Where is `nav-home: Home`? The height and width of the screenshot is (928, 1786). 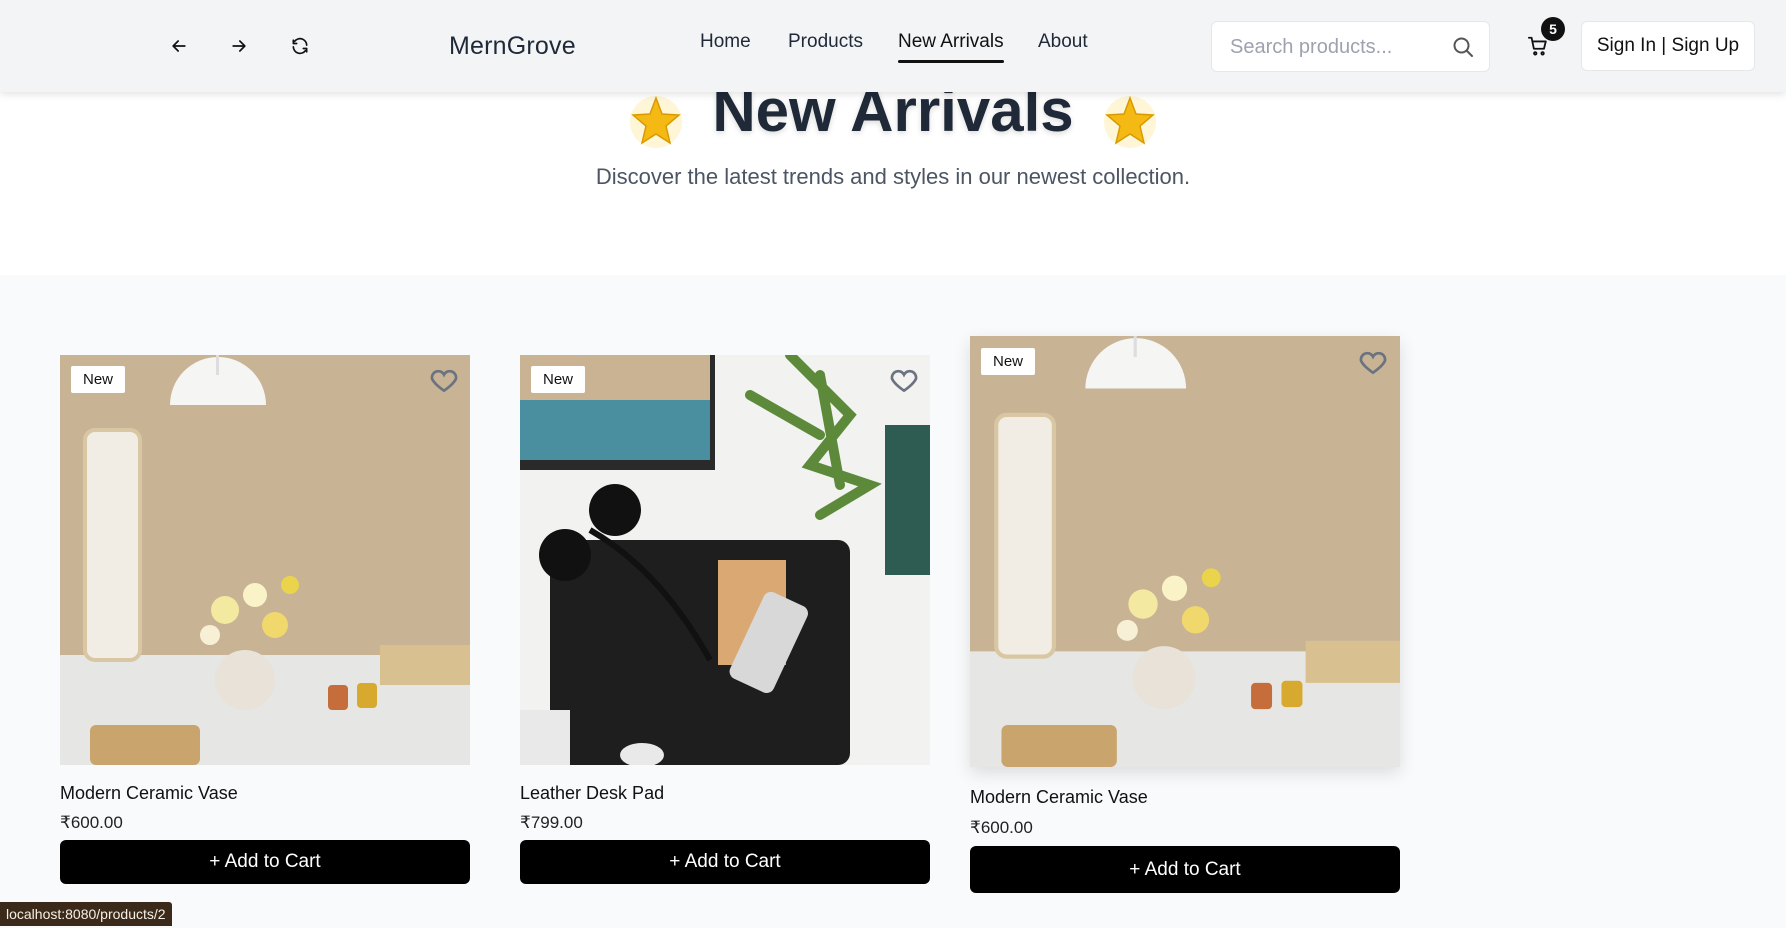
nav-home: Home is located at coordinates (725, 42).